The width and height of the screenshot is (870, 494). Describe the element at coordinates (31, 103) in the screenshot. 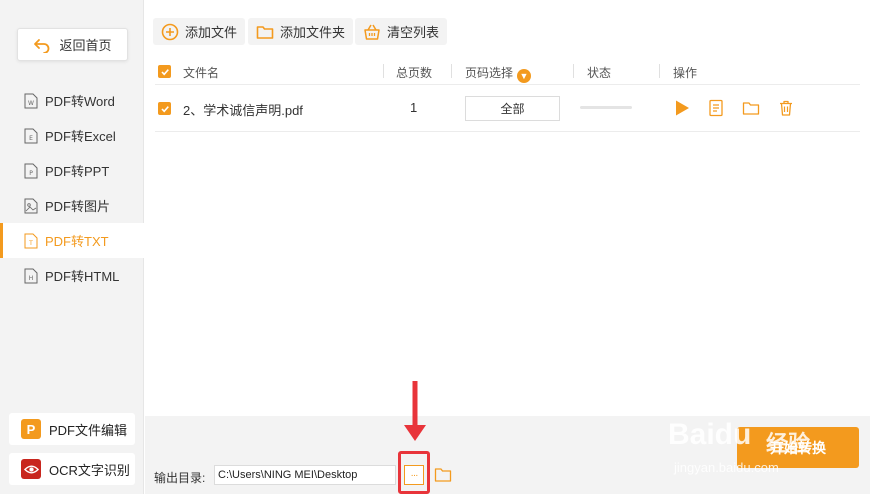

I see `svg-text: W` at that location.